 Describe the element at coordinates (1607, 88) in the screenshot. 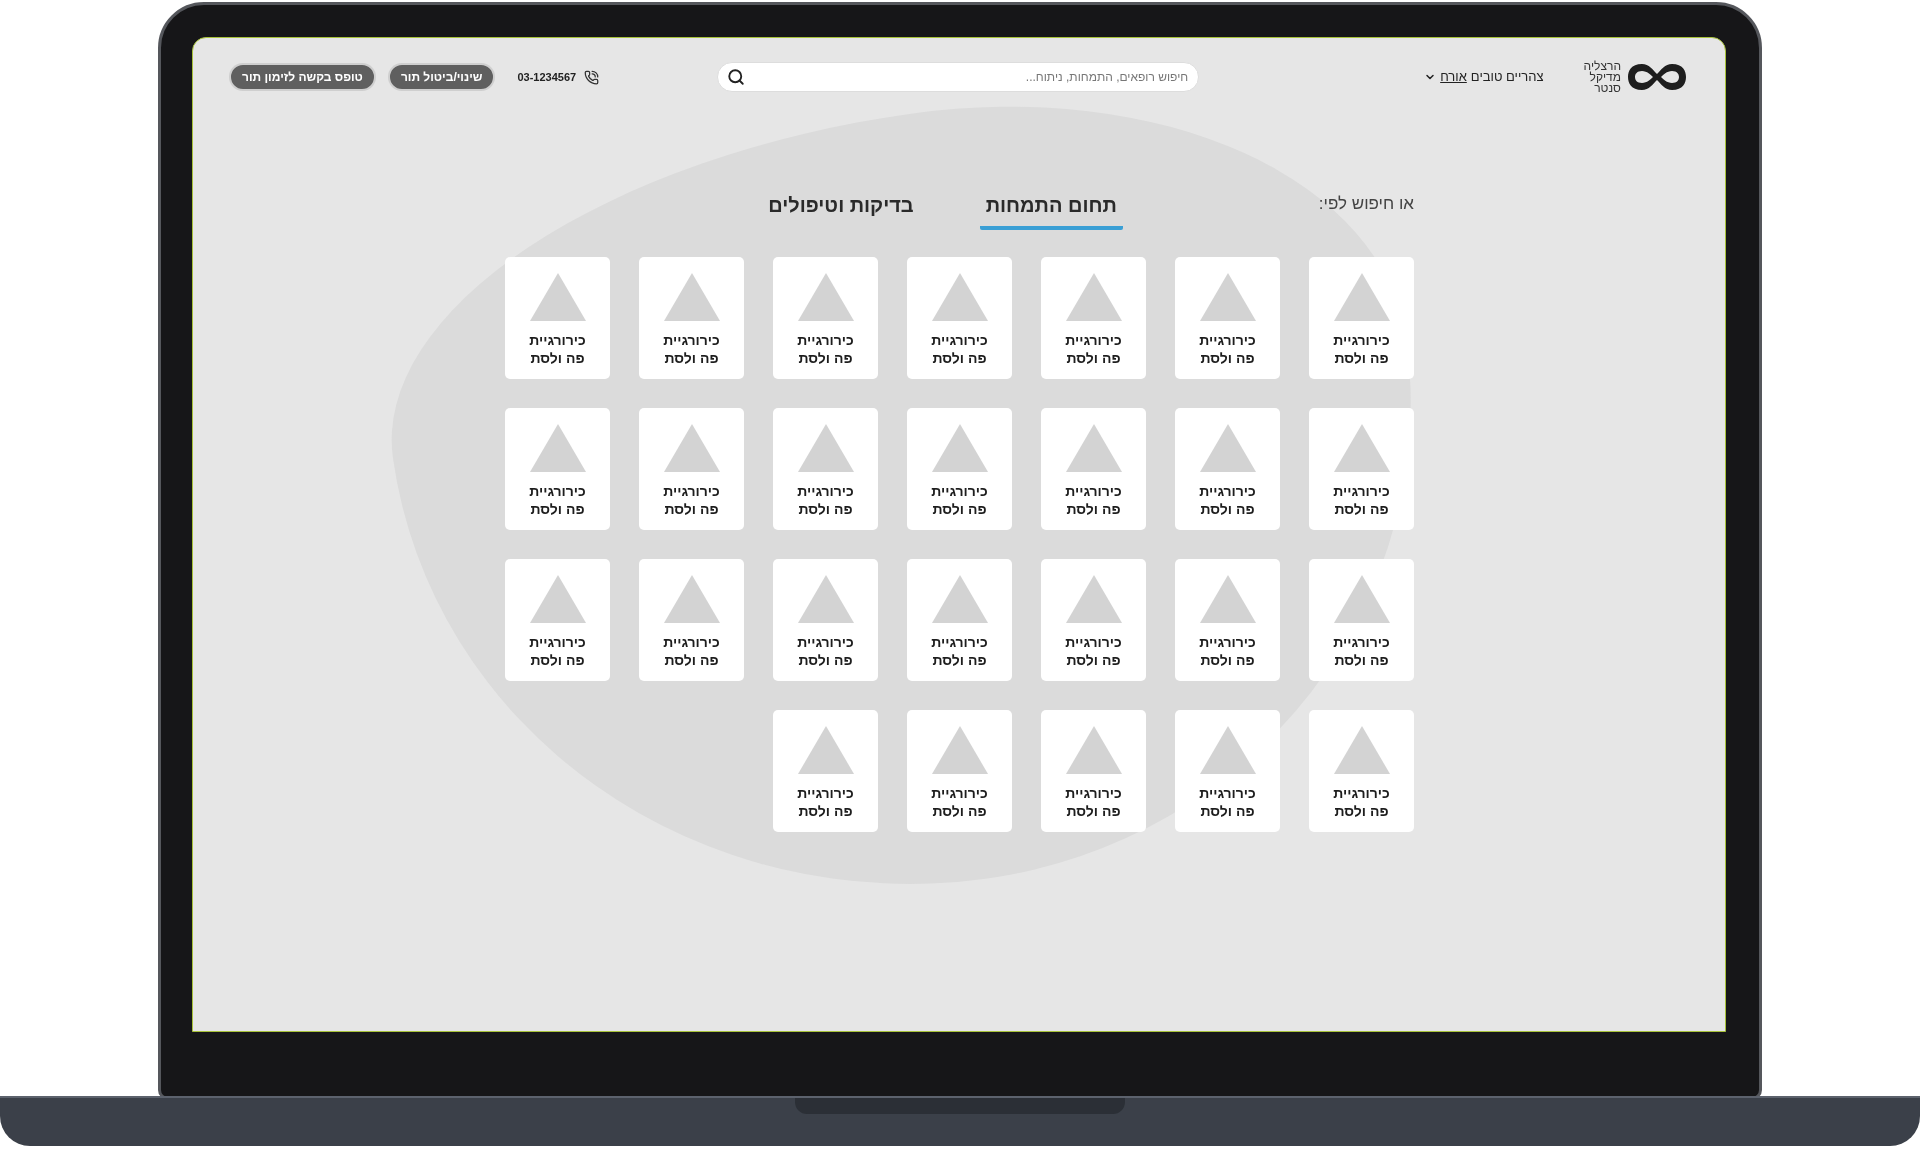

I see `logo-text: סנטר` at that location.